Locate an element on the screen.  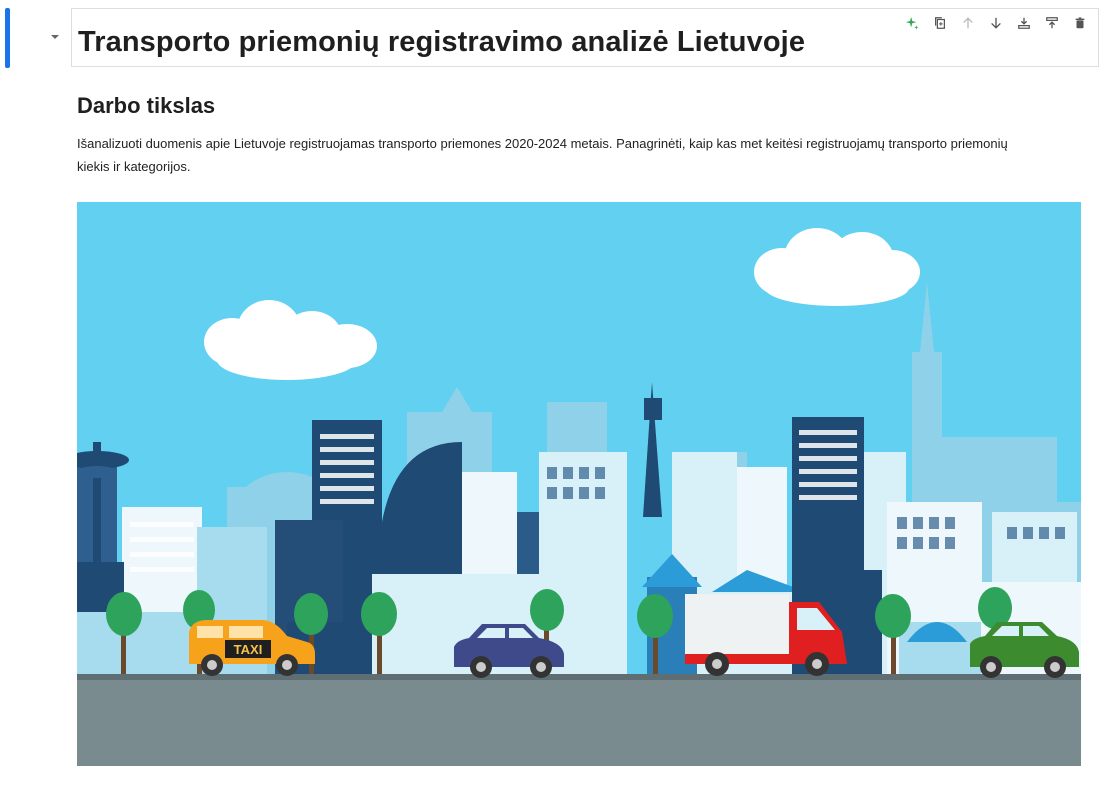
move-cell-up-button is located at coordinates (968, 23).